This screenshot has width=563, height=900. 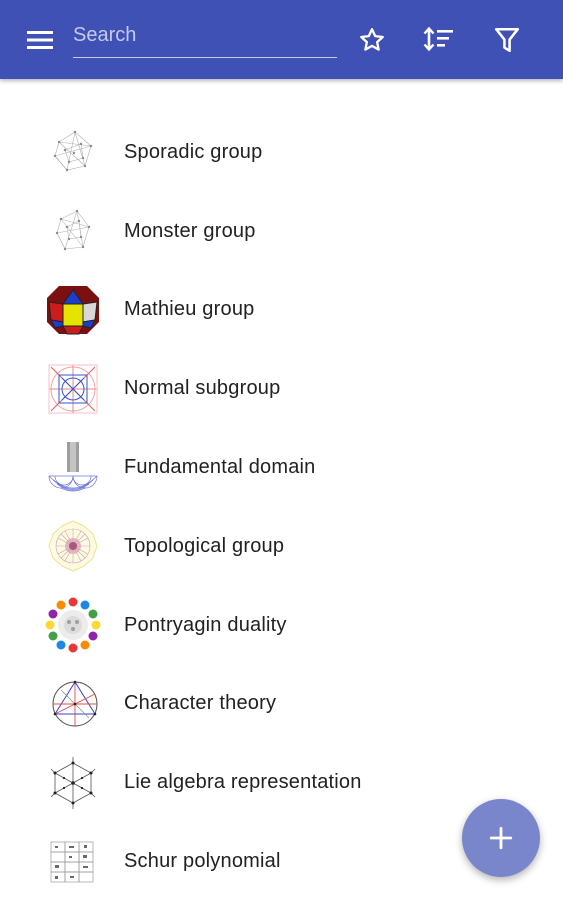 What do you see at coordinates (202, 861) in the screenshot?
I see `list-item-label: Schur polynomial` at bounding box center [202, 861].